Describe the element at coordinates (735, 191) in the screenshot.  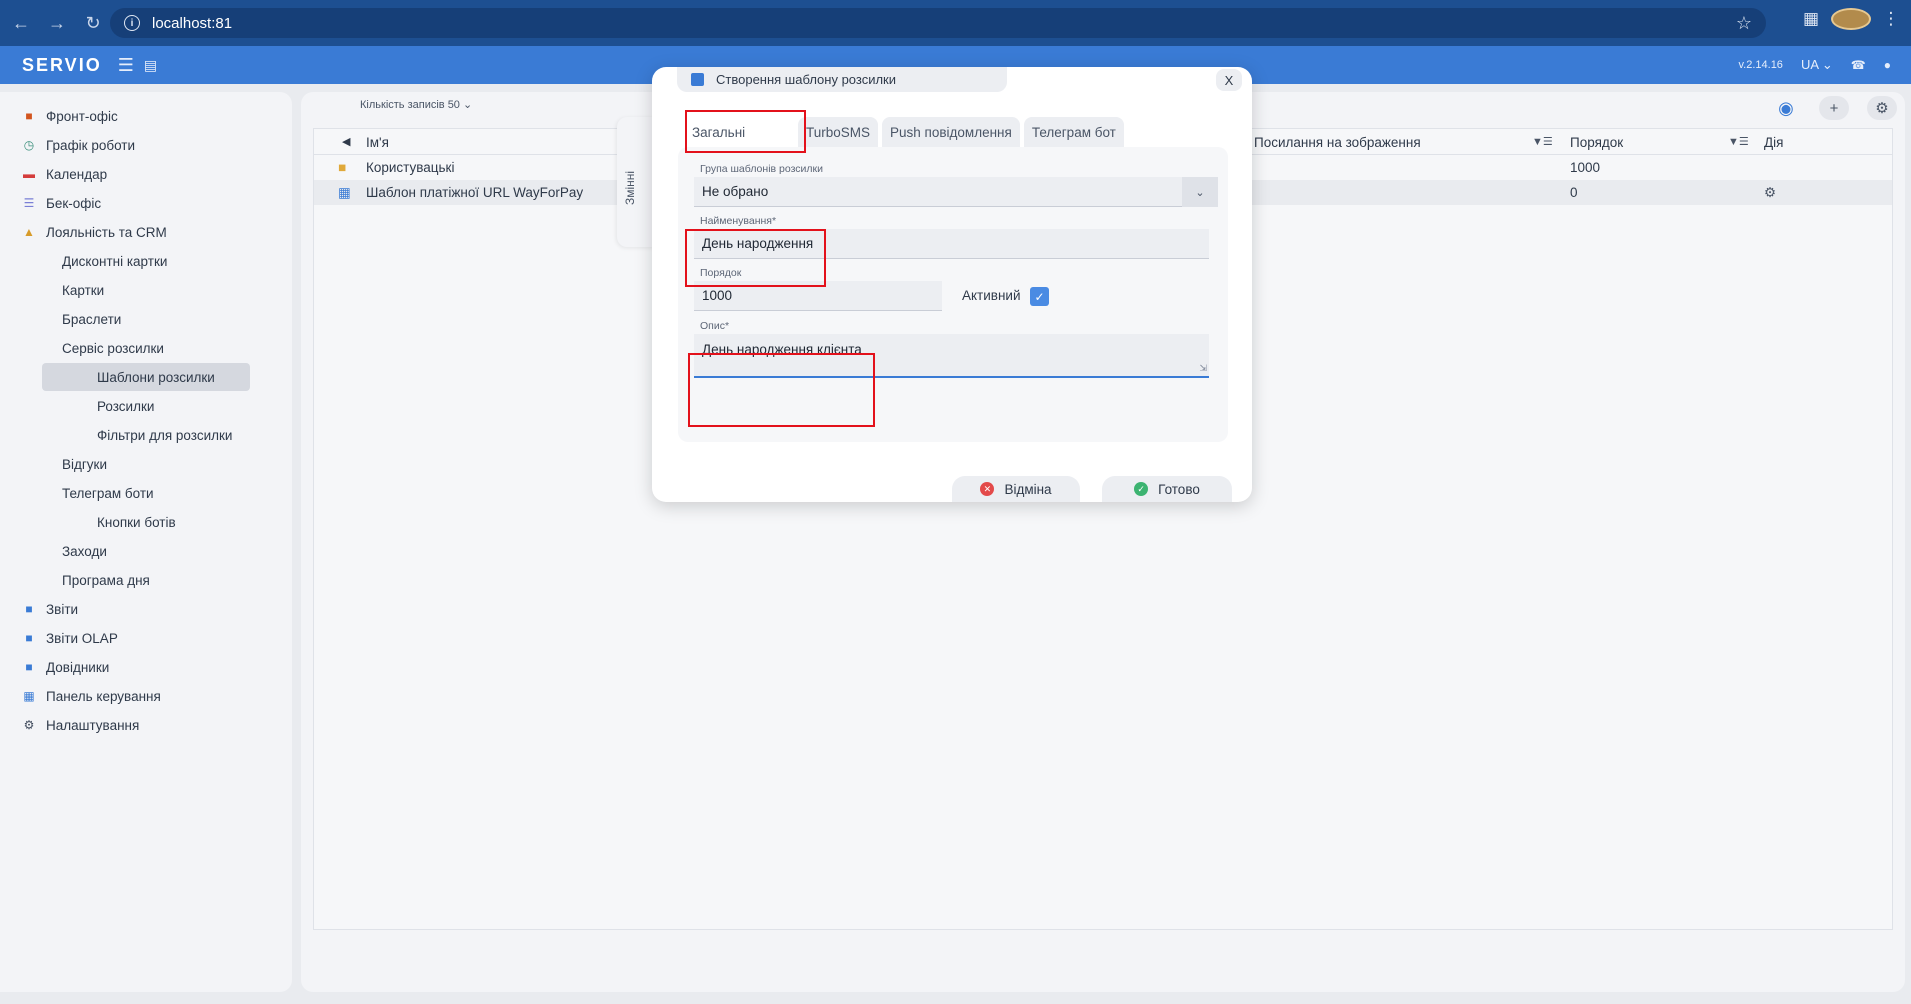
I see `group-select-value: Не обрано` at that location.